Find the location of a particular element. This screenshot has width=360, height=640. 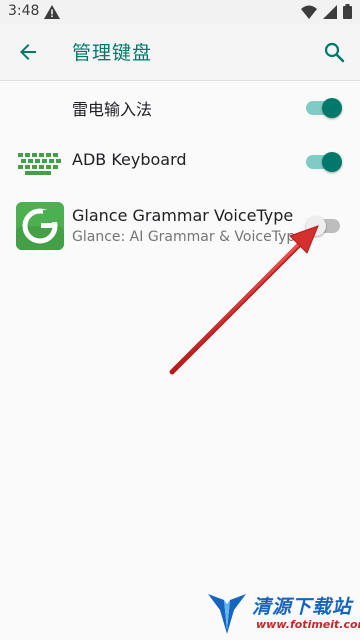

search-icon is located at coordinates (334, 52).